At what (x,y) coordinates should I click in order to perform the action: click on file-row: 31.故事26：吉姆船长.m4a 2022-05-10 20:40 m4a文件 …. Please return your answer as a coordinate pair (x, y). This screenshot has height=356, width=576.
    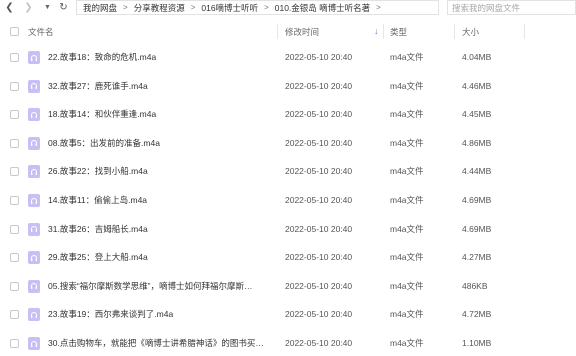
    Looking at the image, I should click on (288, 229).